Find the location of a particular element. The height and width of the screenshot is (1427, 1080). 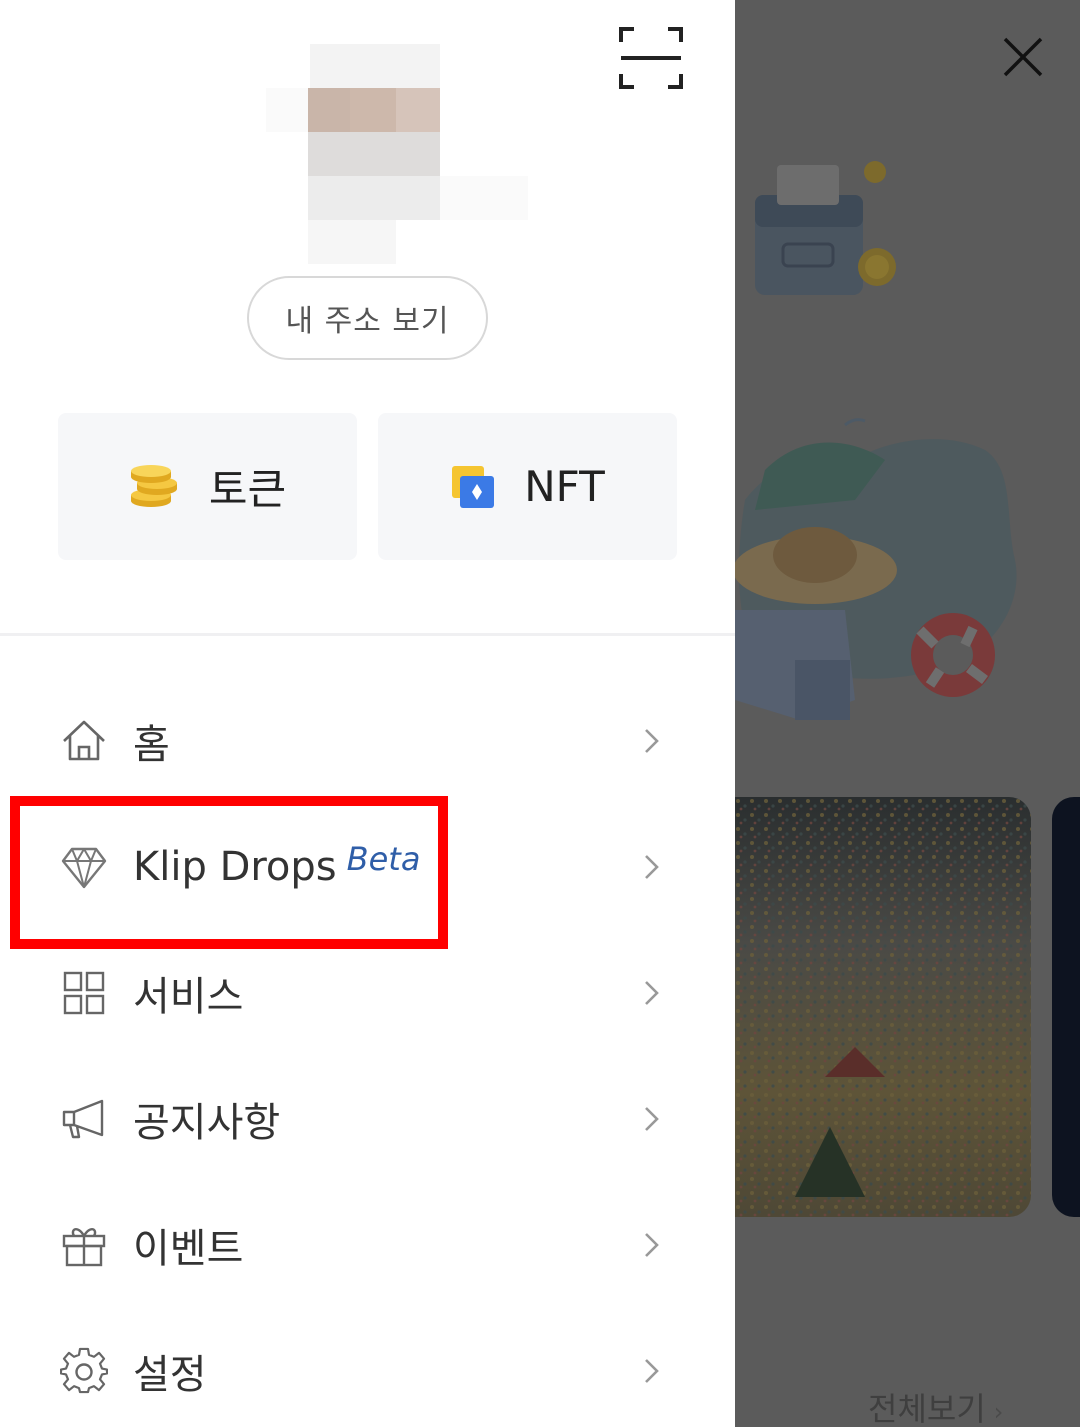

menu-label-klip-drops: Klip Drops Beta is located at coordinates (276, 865).